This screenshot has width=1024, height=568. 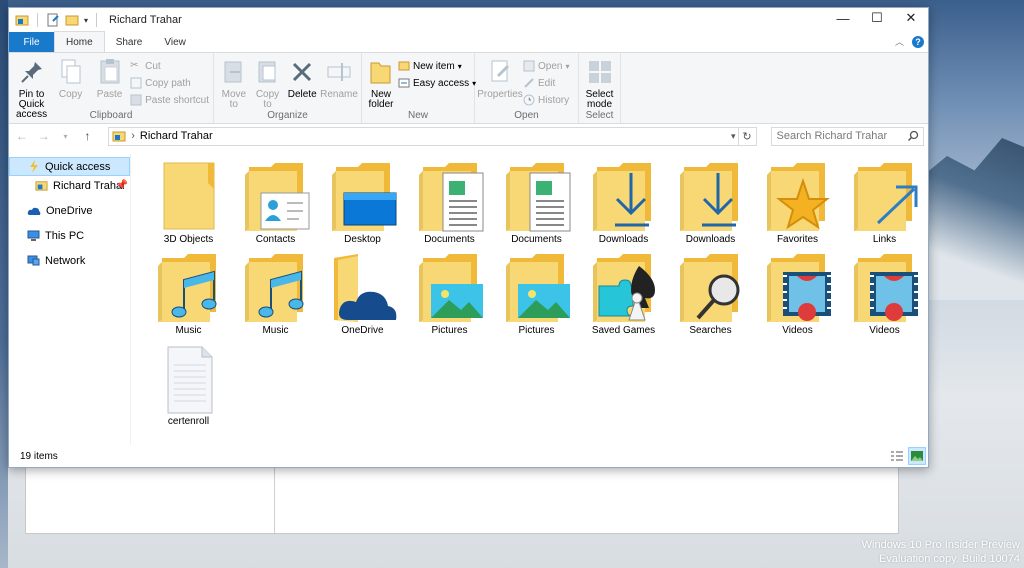 What do you see at coordinates (169, 66) in the screenshot?
I see `cut-button: ✂ Cut` at bounding box center [169, 66].